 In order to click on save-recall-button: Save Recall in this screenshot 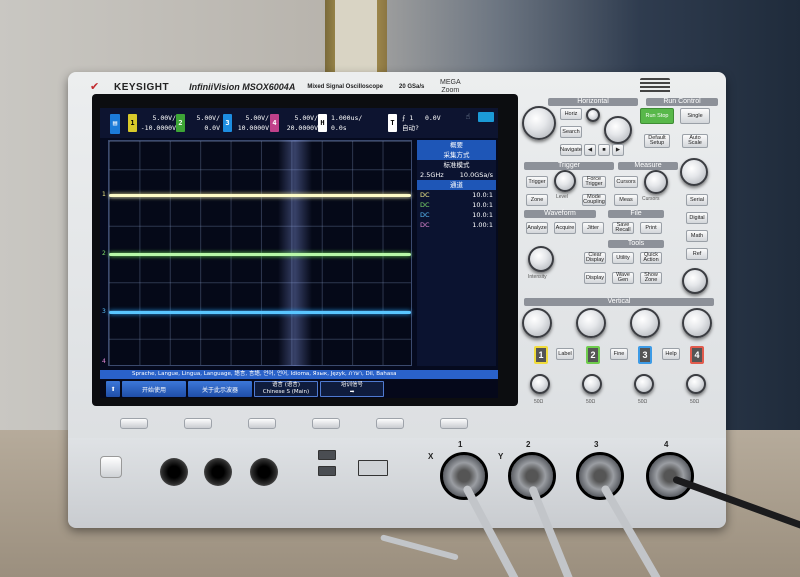, I will do `click(623, 228)`.